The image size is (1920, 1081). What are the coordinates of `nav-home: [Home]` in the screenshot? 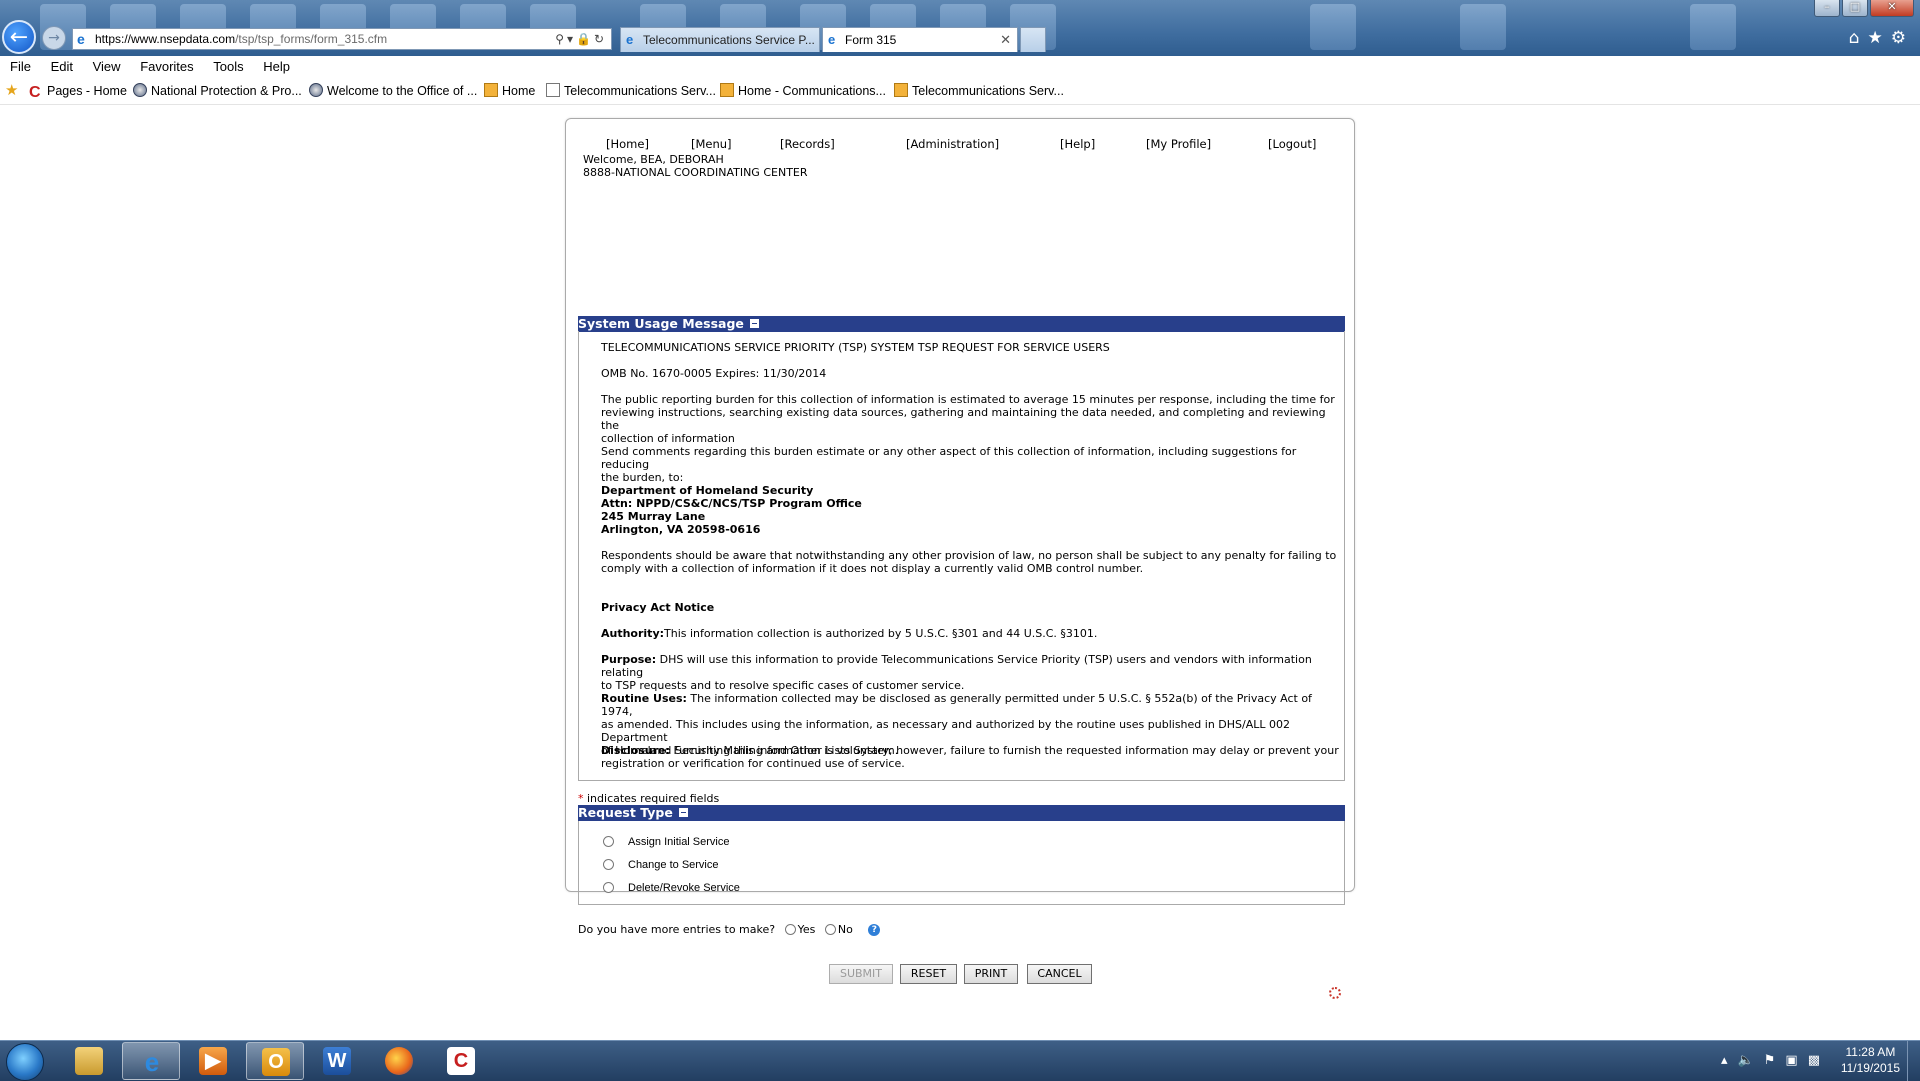 It's located at (627, 144).